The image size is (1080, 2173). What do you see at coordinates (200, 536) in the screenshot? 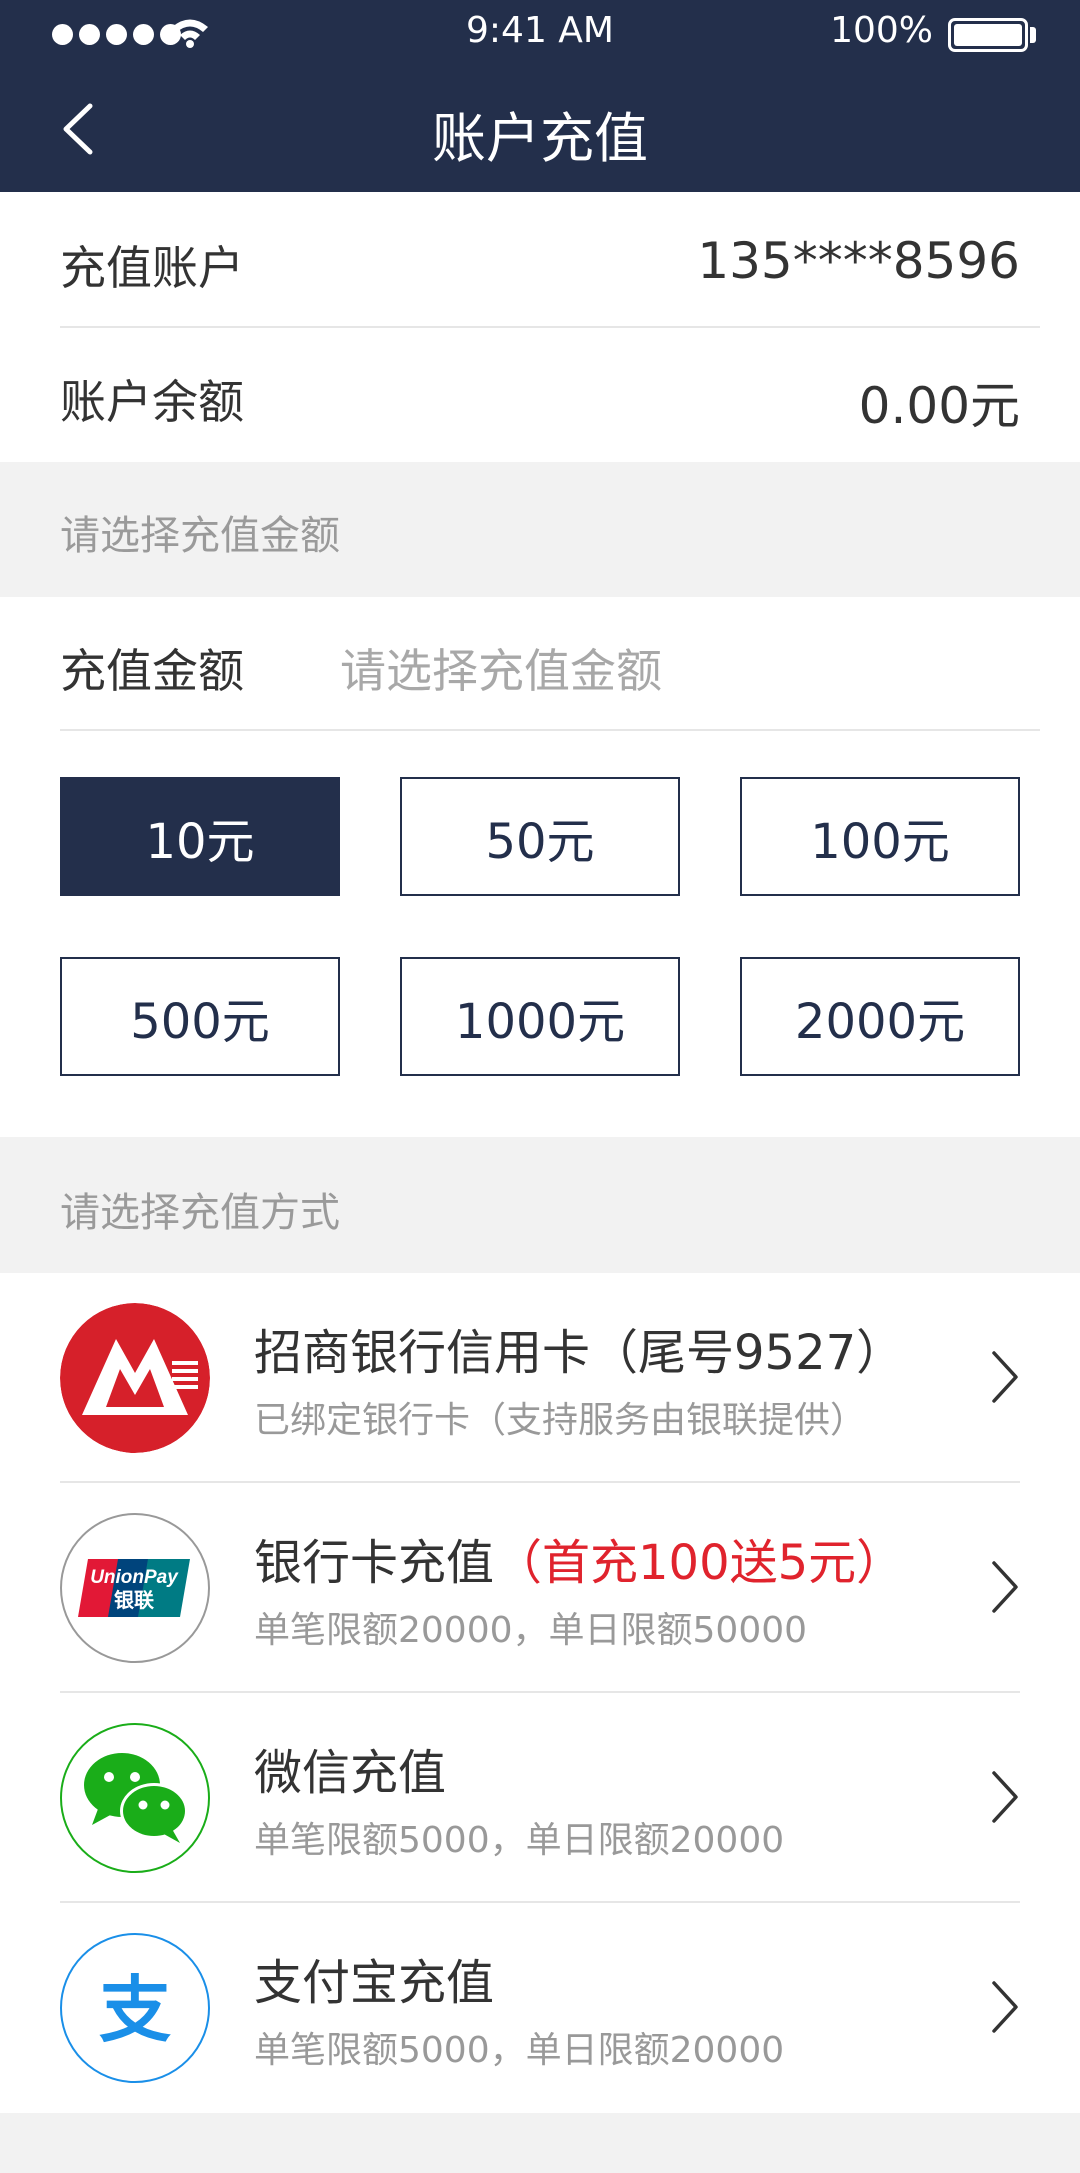
I see `amount-section-header: 请选择充值金额` at bounding box center [200, 536].